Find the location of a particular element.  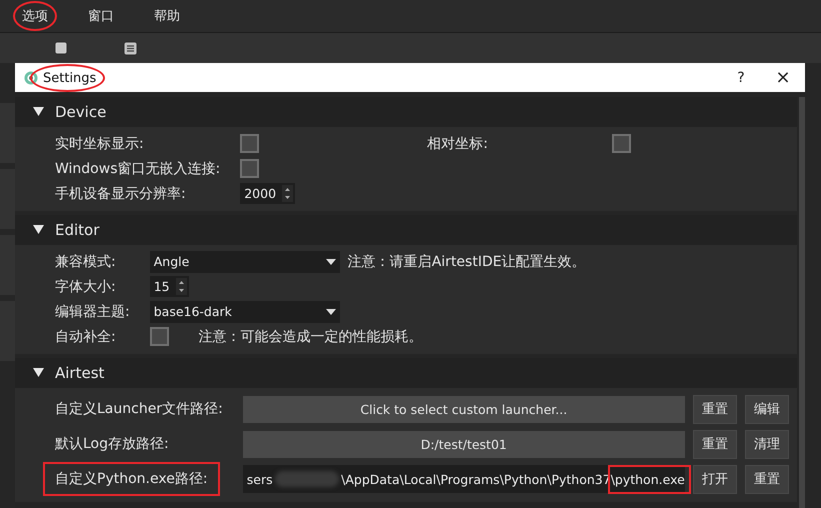

number-spinbox: 2000 is located at coordinates (268, 193).